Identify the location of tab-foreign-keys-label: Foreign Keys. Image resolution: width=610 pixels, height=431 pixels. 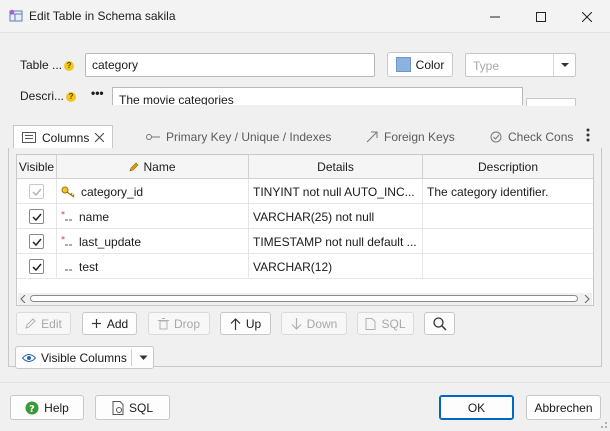
(419, 137).